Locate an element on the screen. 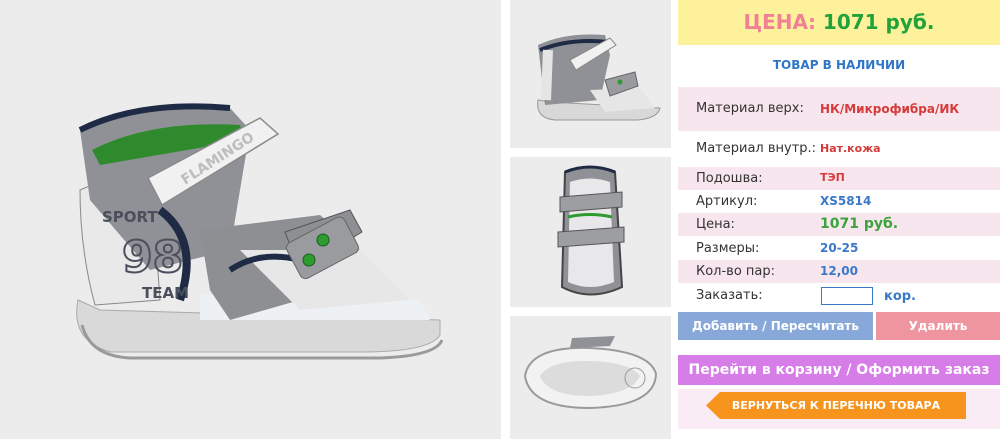  spec-key: Материал внутр.: is located at coordinates (756, 148).